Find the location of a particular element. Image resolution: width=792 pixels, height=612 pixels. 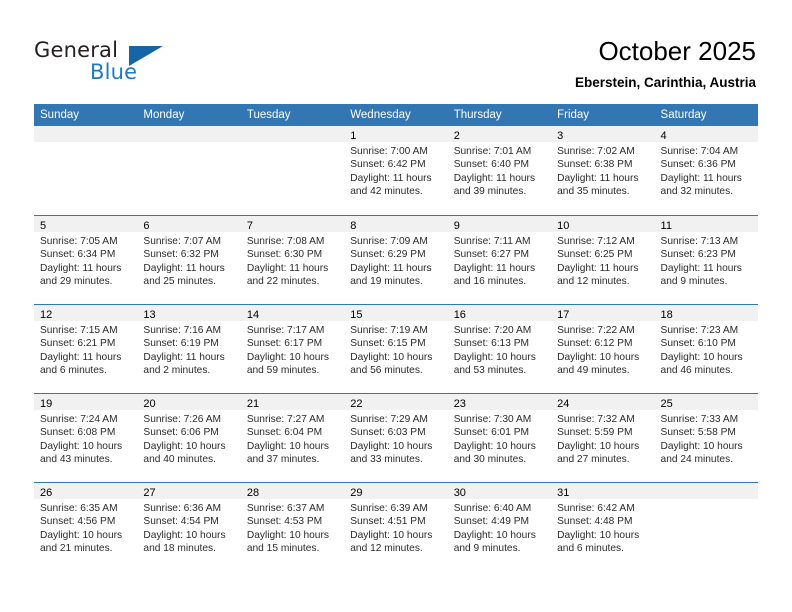

daylight-text-line2: and 29 minutes. is located at coordinates (76, 281).